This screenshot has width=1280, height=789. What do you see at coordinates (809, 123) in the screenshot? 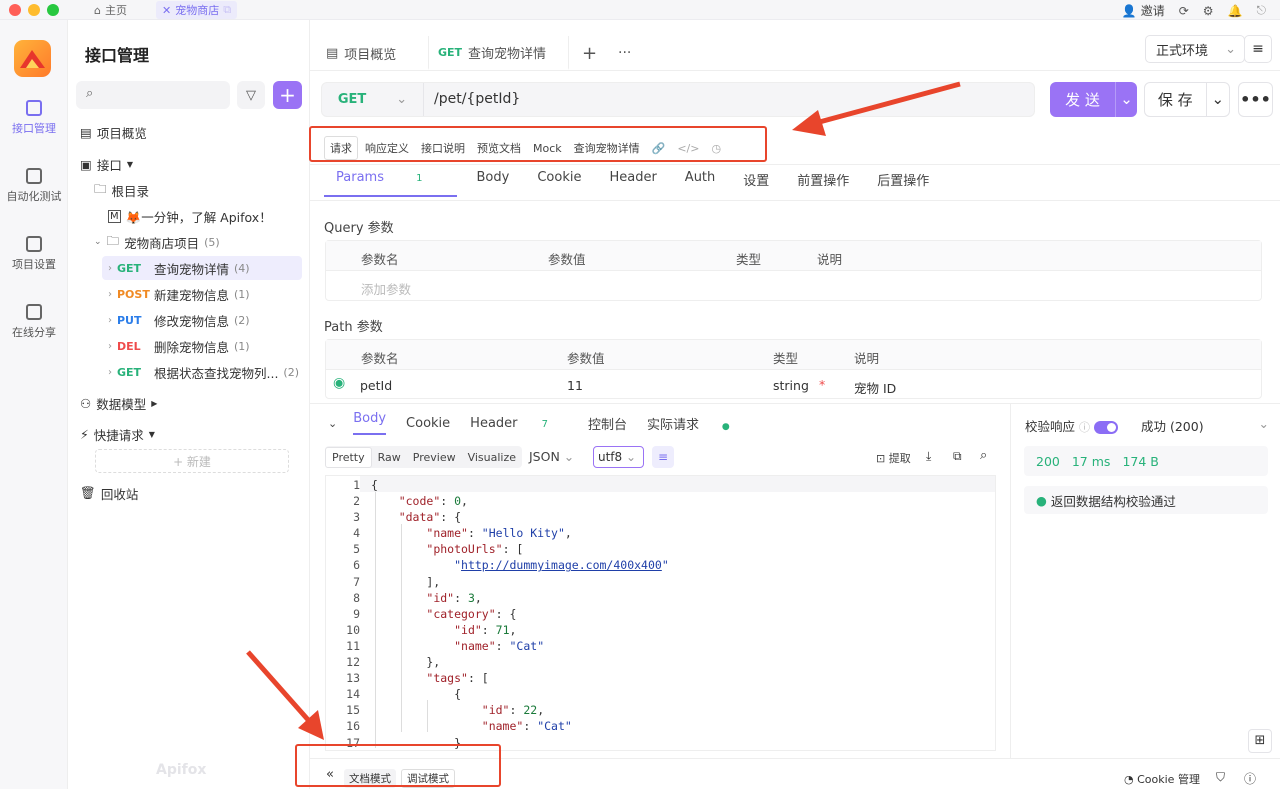
I see `annotation-arrow-head` at bounding box center [809, 123].